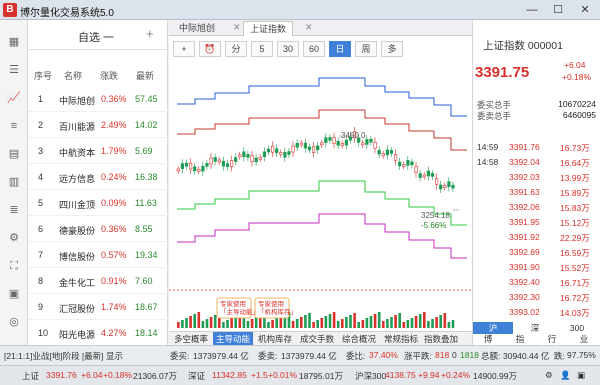 This screenshot has width=600, height=385. Describe the element at coordinates (520, 339) in the screenshot. I see `tab-zhi: 指` at that location.